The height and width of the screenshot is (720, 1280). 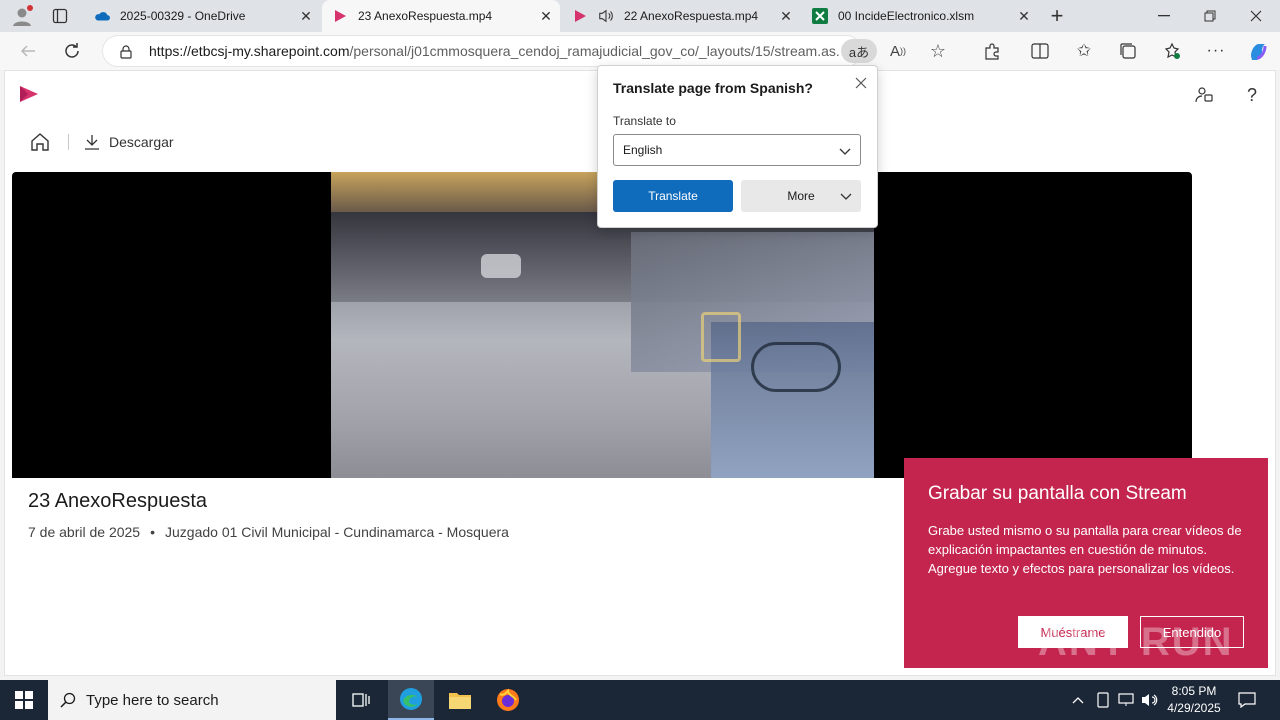 I want to click on windows-logo-icon, so click(x=24, y=700).